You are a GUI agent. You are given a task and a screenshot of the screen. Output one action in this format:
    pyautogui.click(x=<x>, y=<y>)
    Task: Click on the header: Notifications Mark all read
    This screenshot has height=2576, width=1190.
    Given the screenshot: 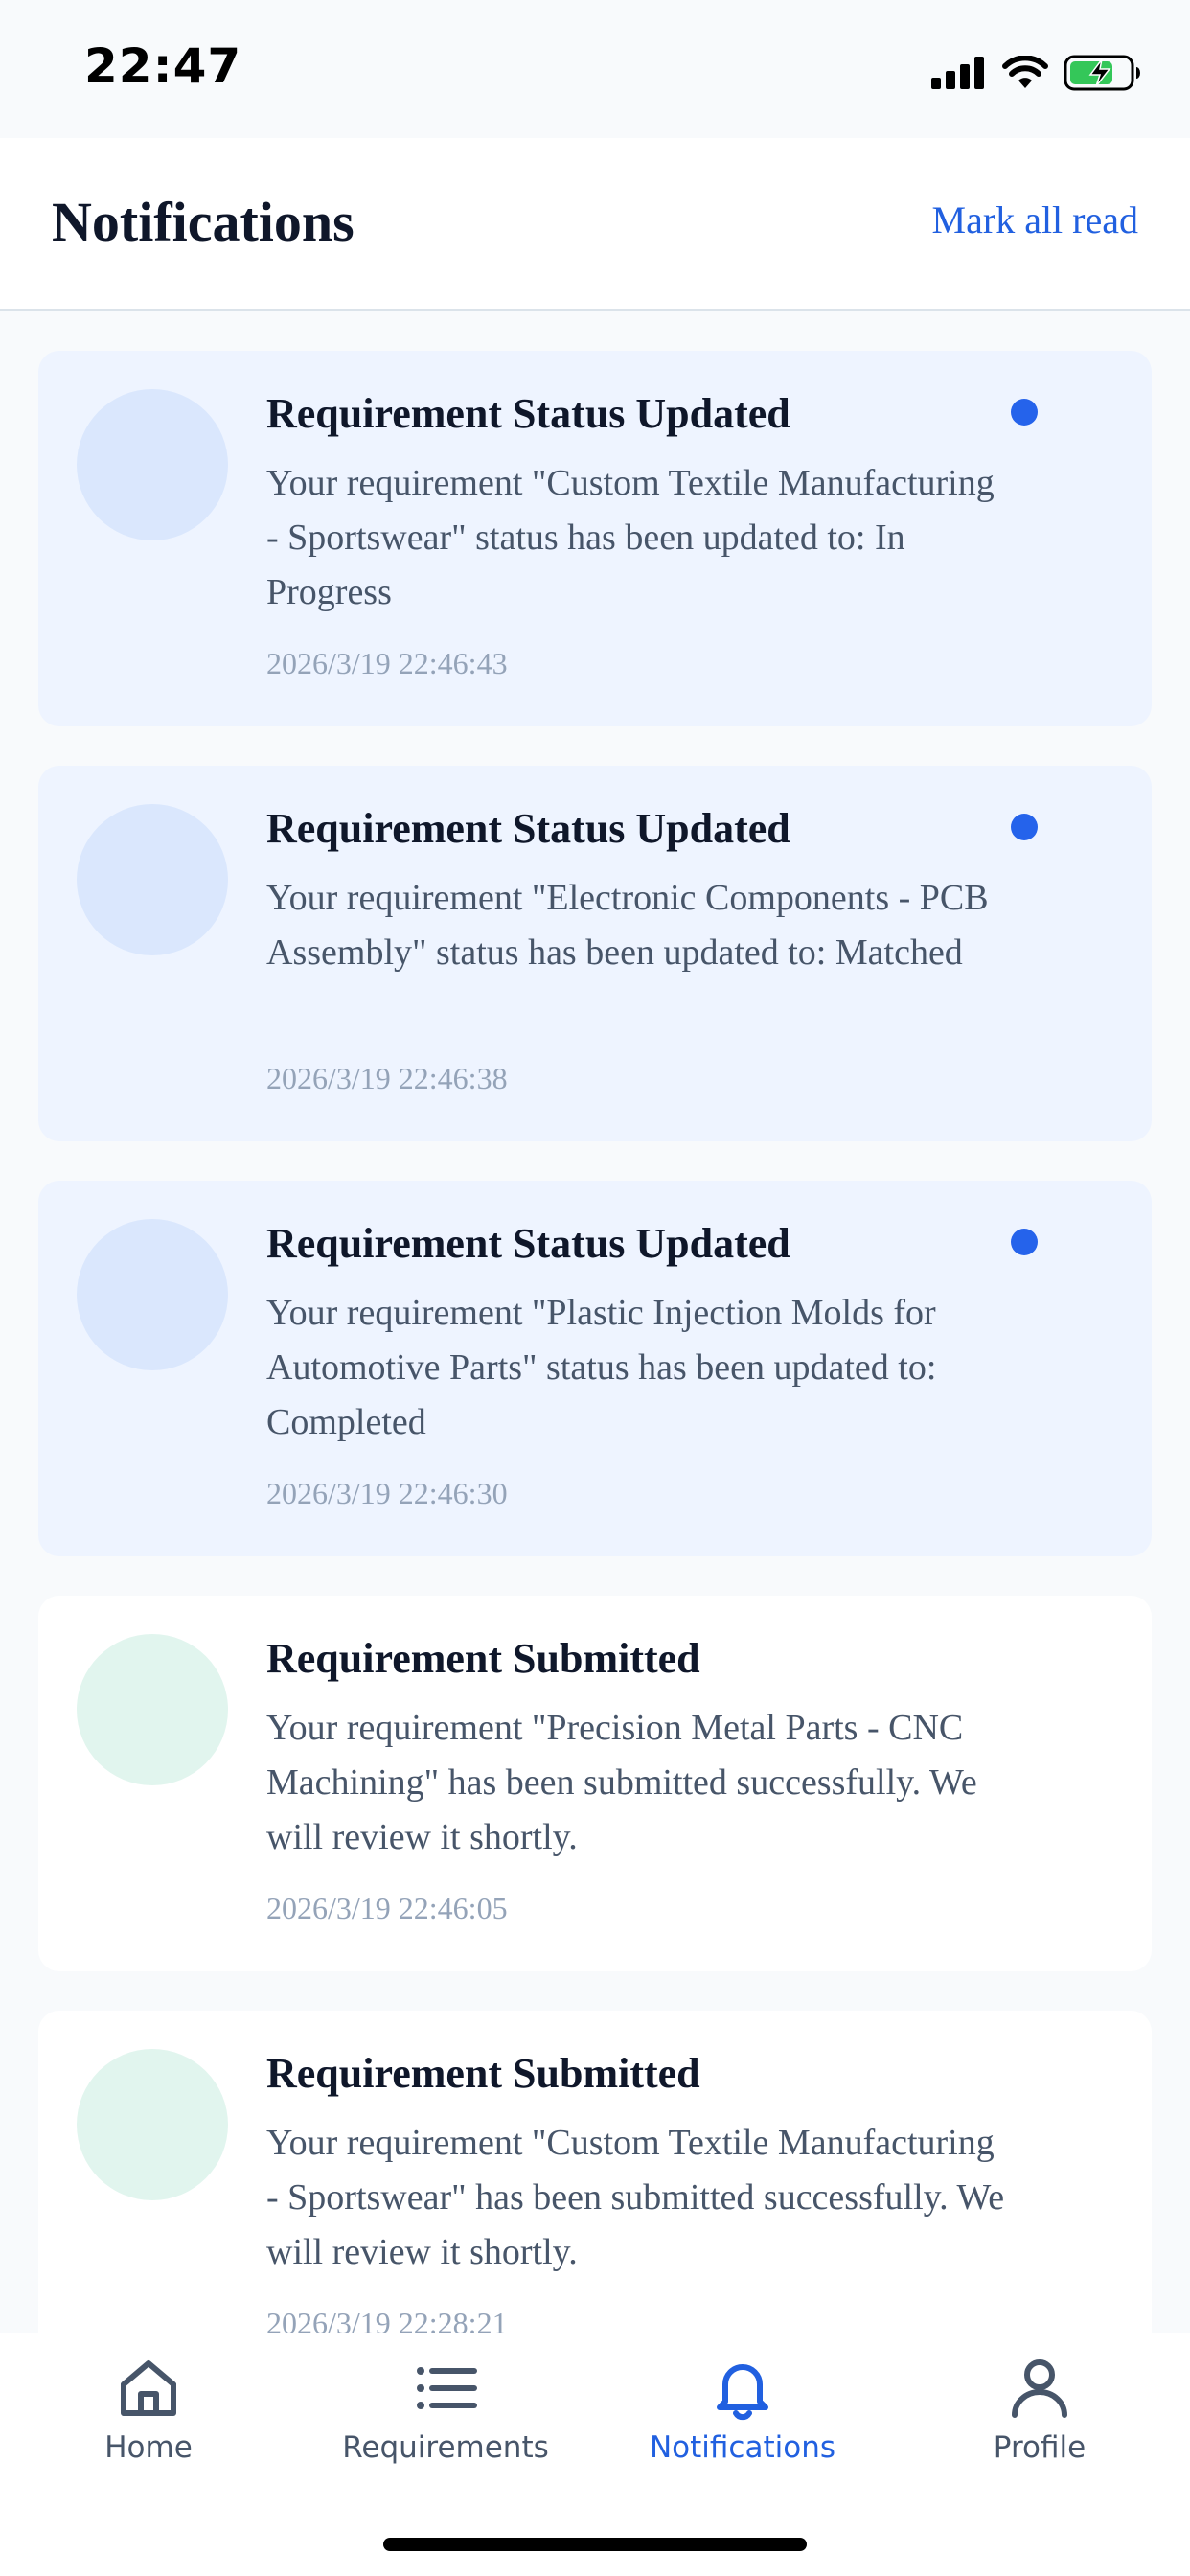 What is the action you would take?
    pyautogui.click(x=595, y=224)
    